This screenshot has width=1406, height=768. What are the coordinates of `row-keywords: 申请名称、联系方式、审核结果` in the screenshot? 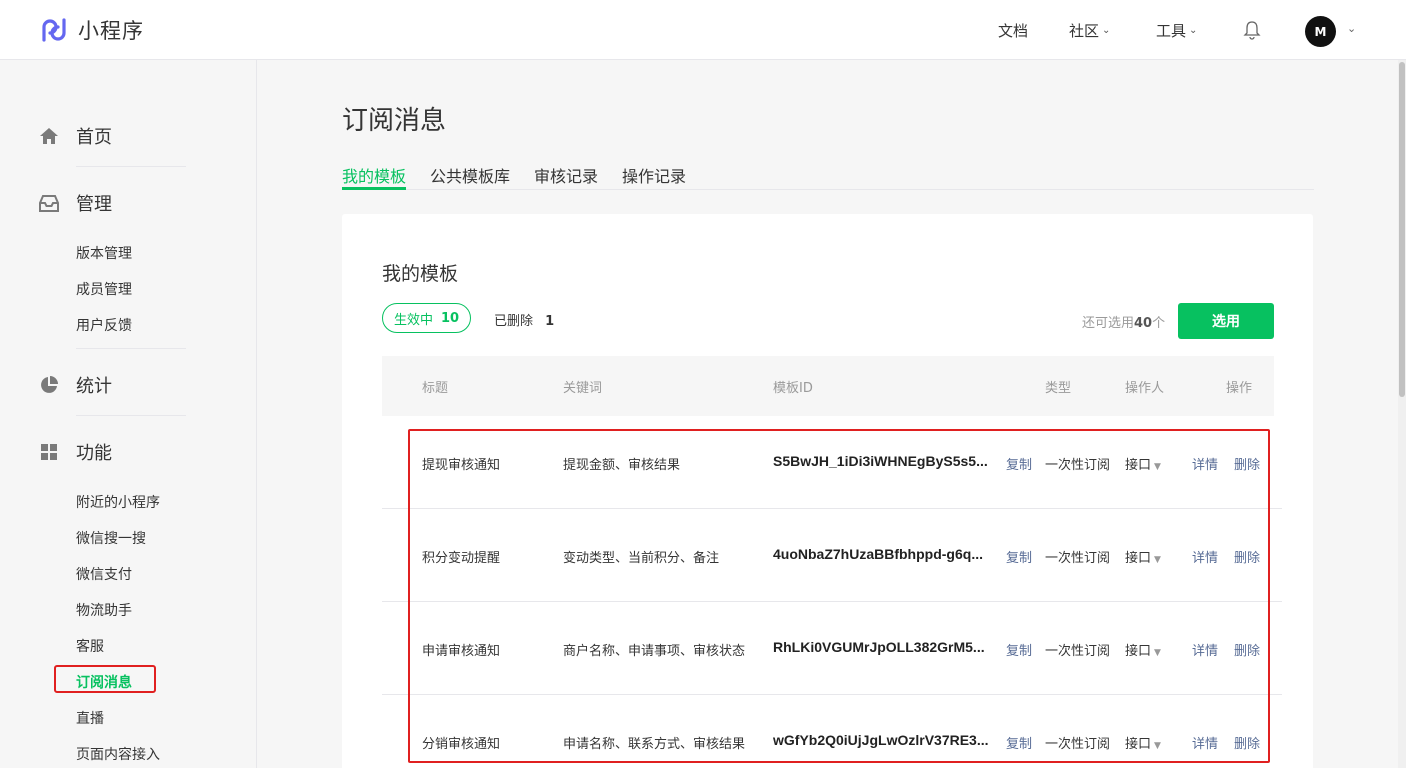 It's located at (654, 744).